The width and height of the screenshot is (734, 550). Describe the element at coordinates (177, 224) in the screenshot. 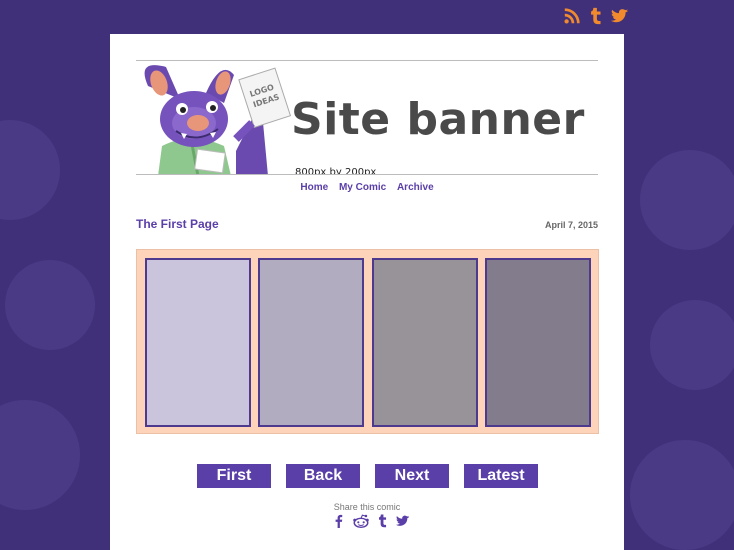

I see `post-title: The First Page` at that location.